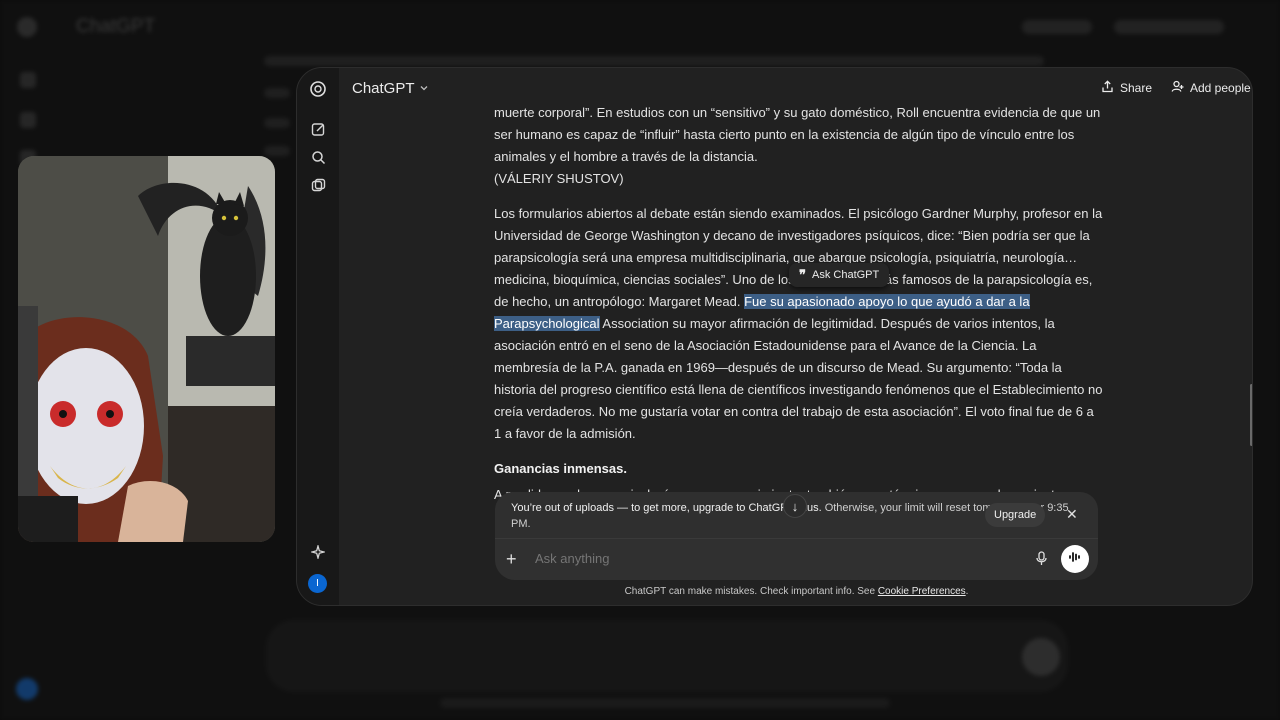 The image size is (1280, 720). Describe the element at coordinates (511, 559) in the screenshot. I see `attach-plus-icon: +` at that location.